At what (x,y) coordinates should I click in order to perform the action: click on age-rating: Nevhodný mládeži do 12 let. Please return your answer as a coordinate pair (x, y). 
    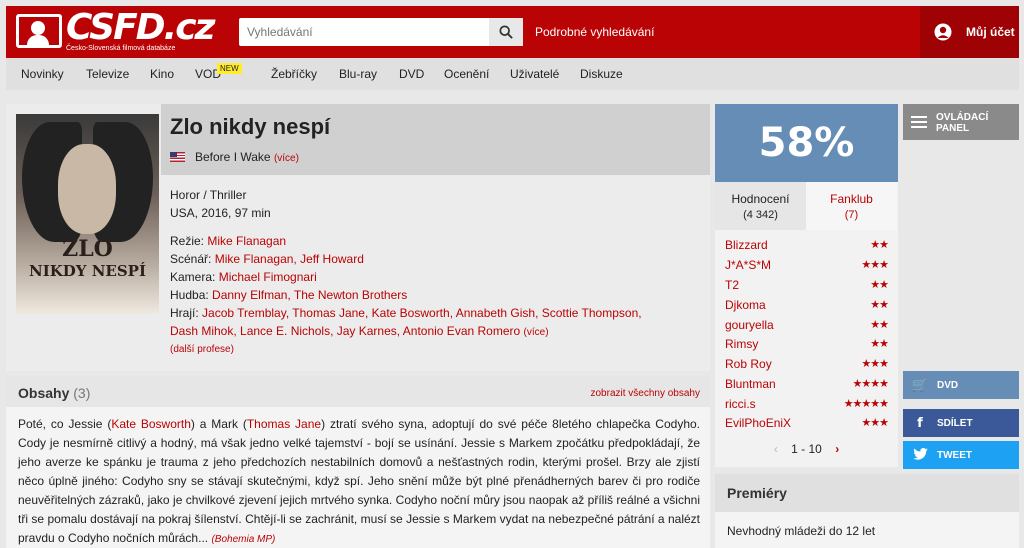
    Looking at the image, I should click on (801, 531).